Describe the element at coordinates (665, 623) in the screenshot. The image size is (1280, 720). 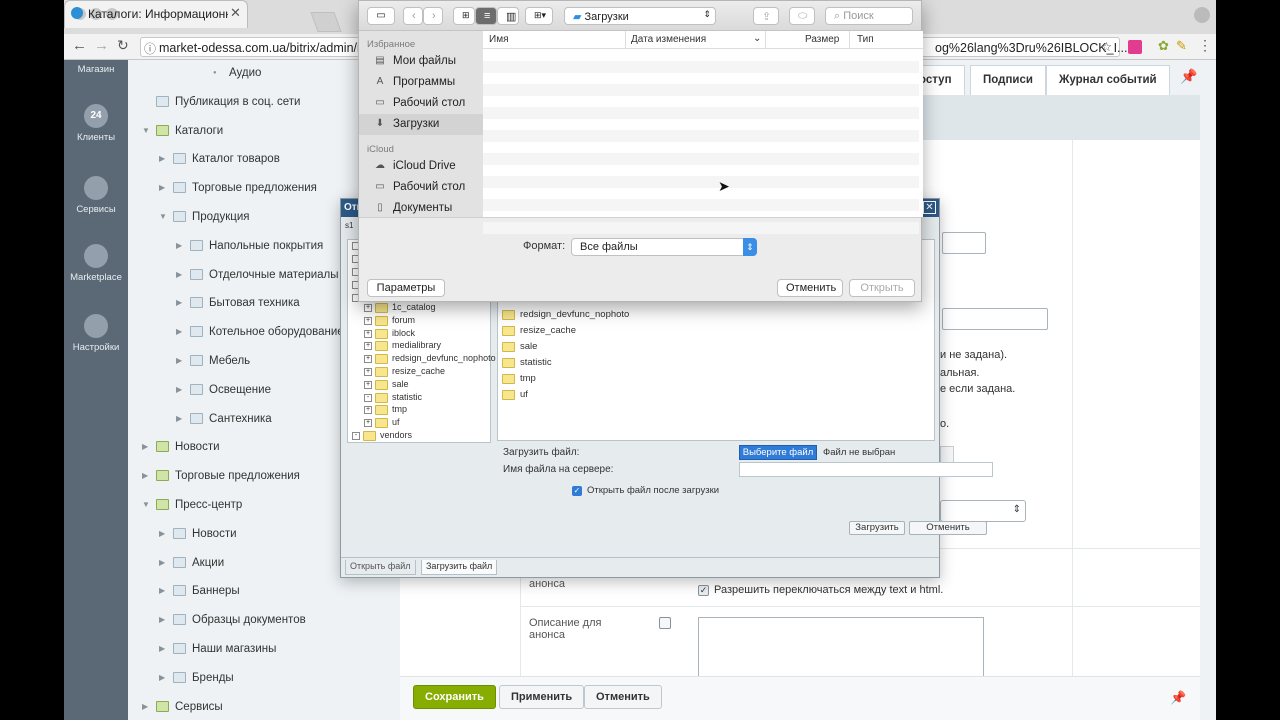
I see `desc-checkbox` at that location.